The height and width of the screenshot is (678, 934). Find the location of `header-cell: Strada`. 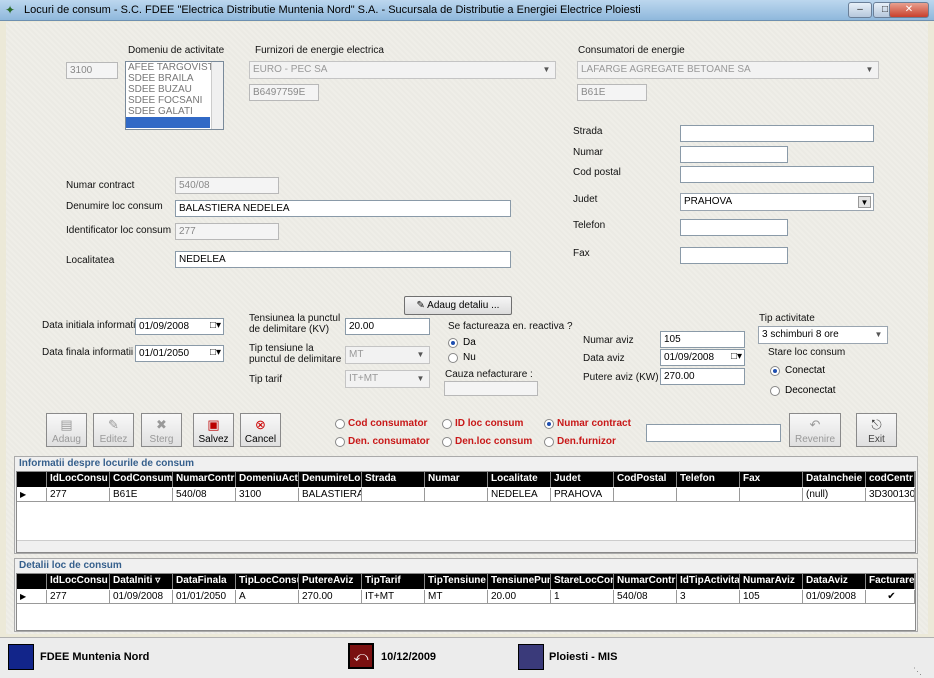

header-cell: Strada is located at coordinates (393, 479).